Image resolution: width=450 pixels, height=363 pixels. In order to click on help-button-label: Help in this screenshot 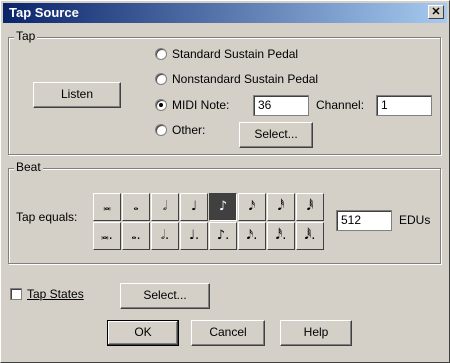, I will do `click(316, 332)`.